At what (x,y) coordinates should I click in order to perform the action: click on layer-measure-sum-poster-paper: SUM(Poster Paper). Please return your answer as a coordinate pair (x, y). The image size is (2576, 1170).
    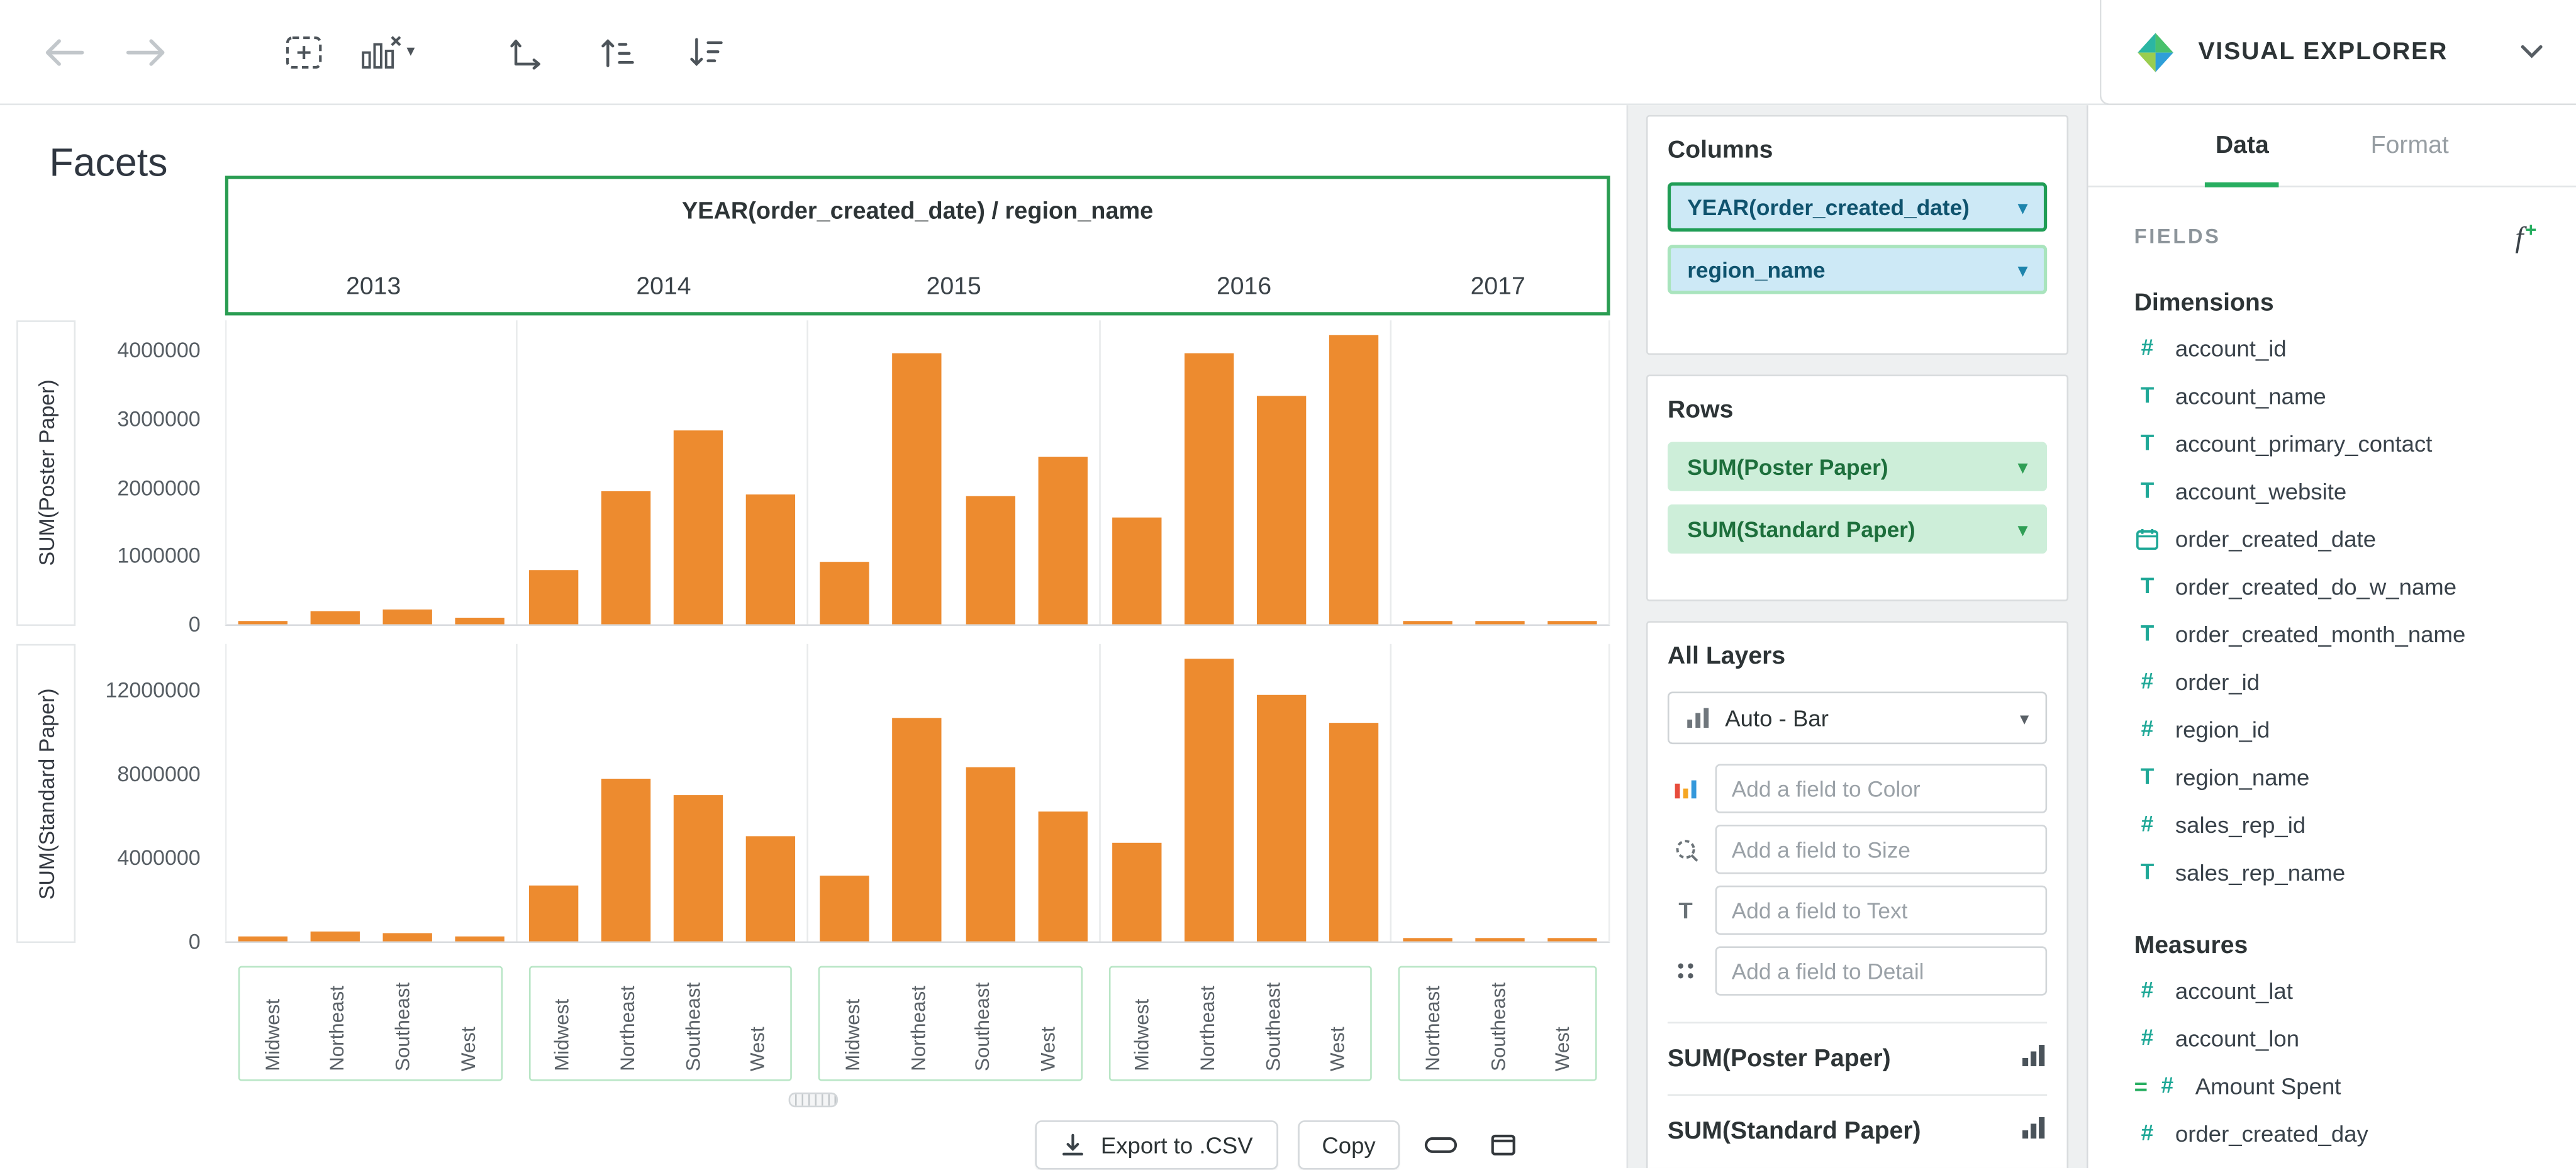
    Looking at the image, I should click on (1857, 1058).